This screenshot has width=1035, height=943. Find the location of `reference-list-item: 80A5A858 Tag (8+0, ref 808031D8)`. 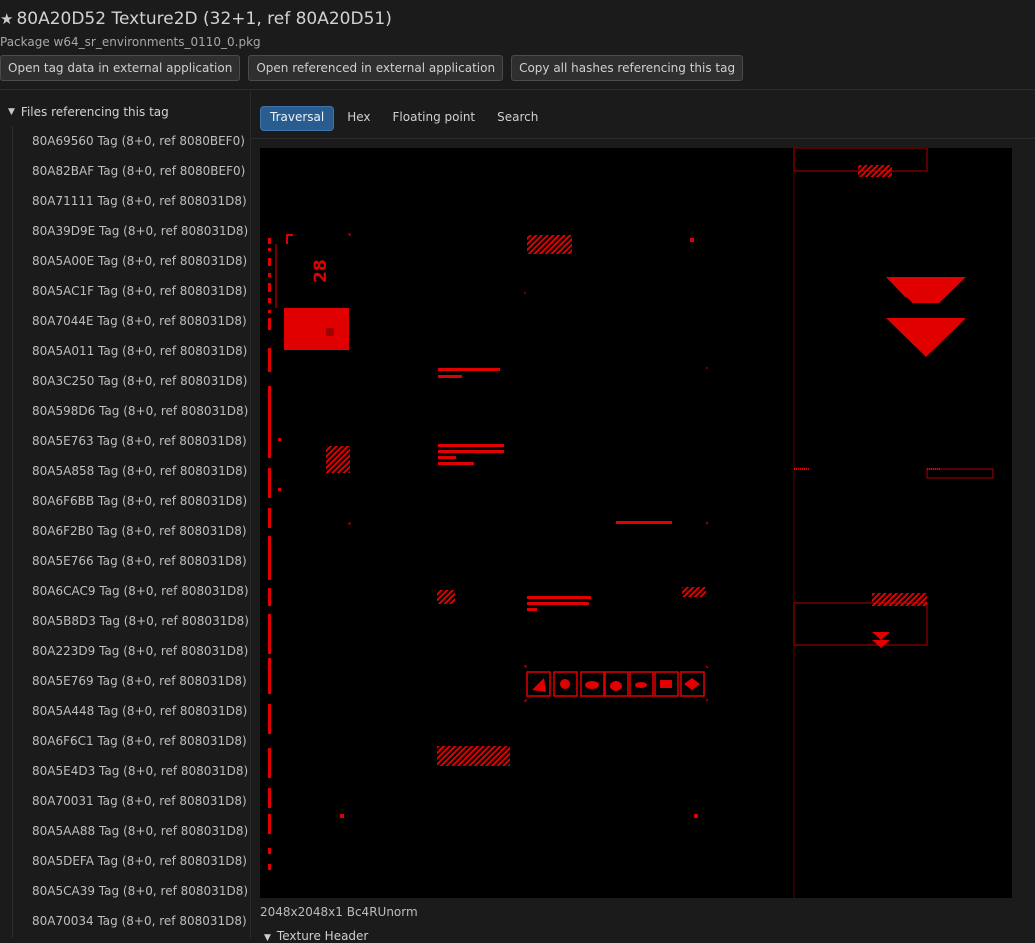

reference-list-item: 80A5A858 Tag (8+0, ref 808031D8) is located at coordinates (132, 471).